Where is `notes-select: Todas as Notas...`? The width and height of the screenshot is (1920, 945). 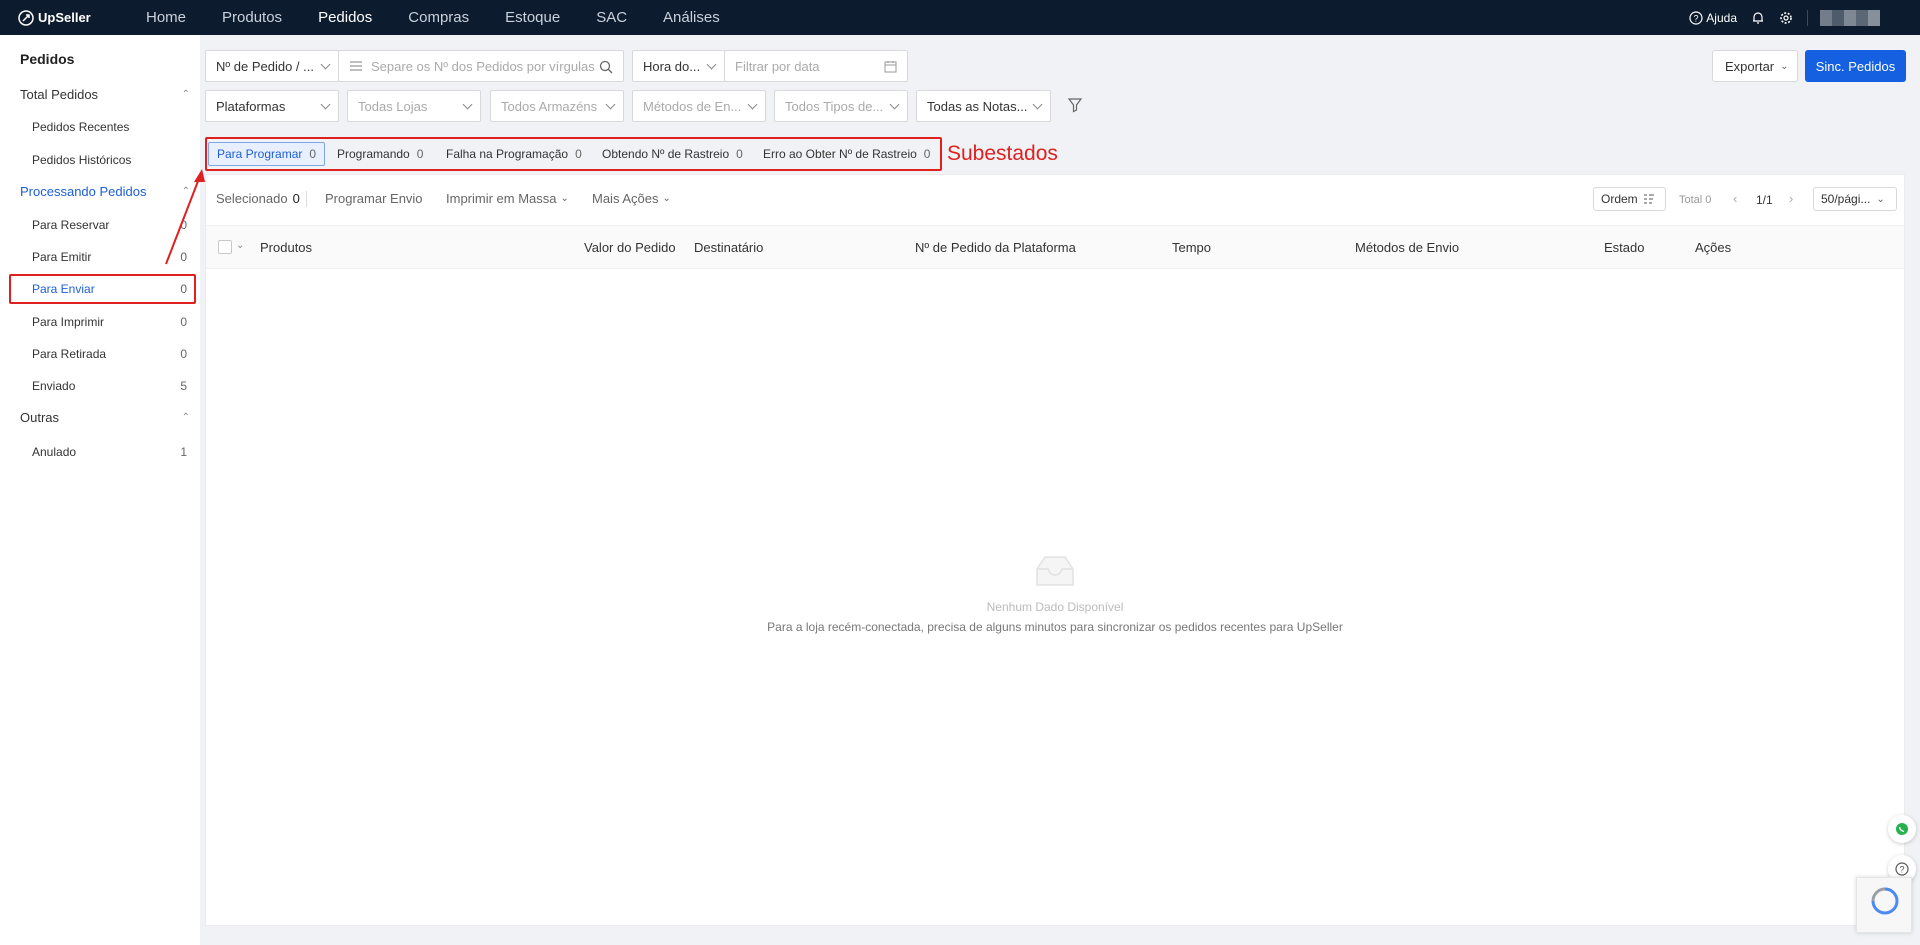
notes-select: Todas as Notas... is located at coordinates (983, 106).